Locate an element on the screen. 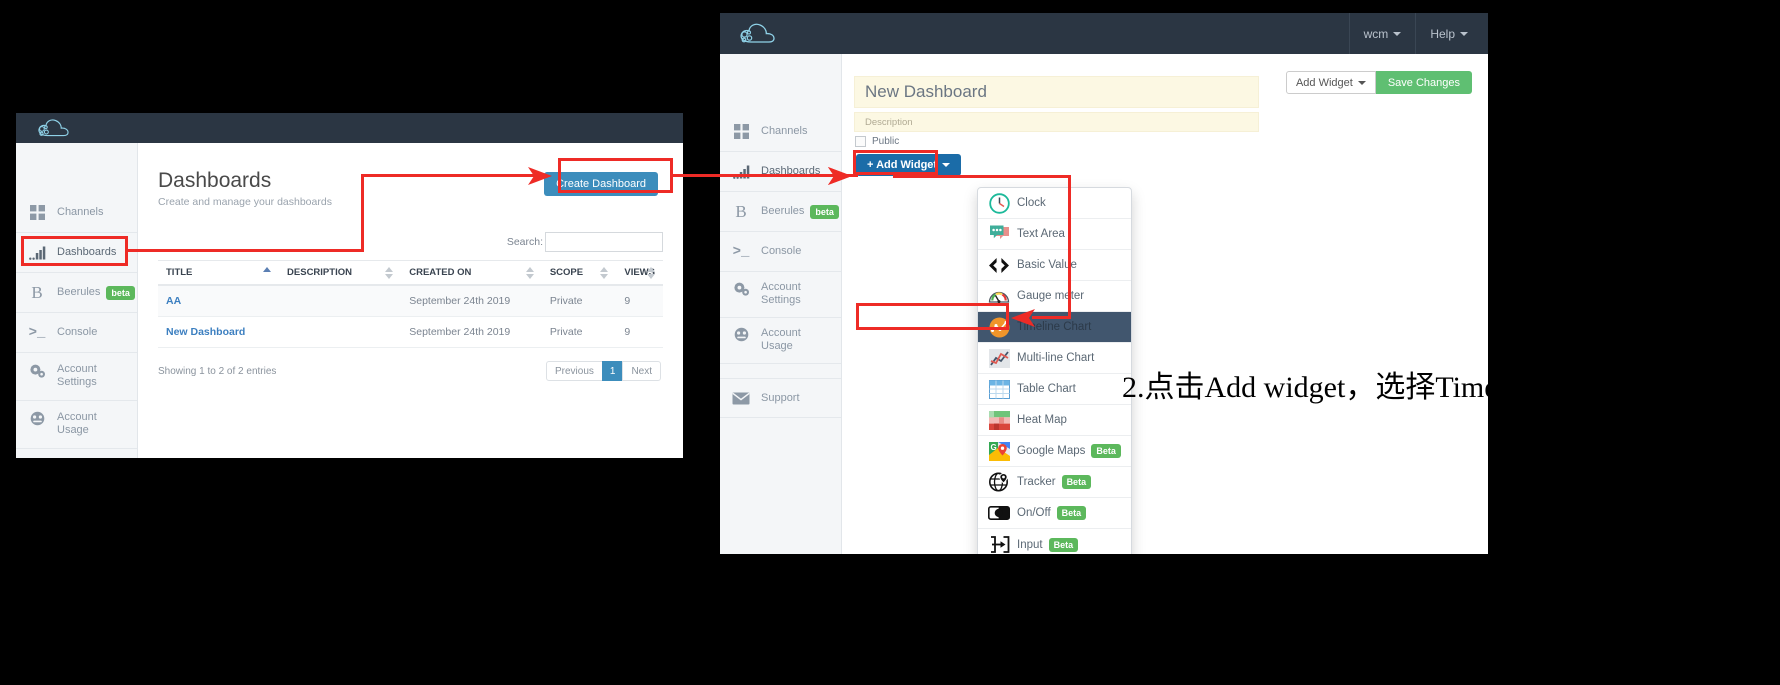  annotation-line-1b is located at coordinates (362, 213).